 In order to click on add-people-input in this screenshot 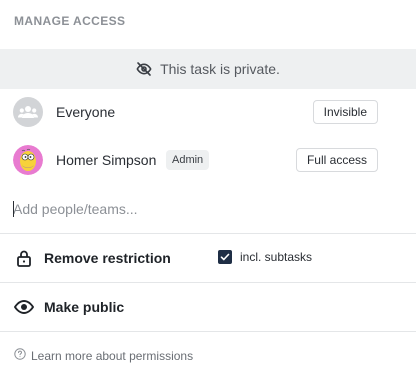, I will do `click(203, 209)`.